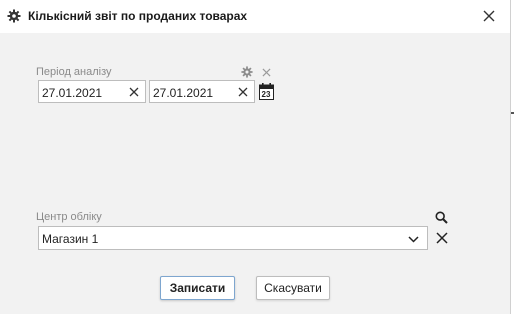  I want to click on period-clear-button, so click(266, 72).